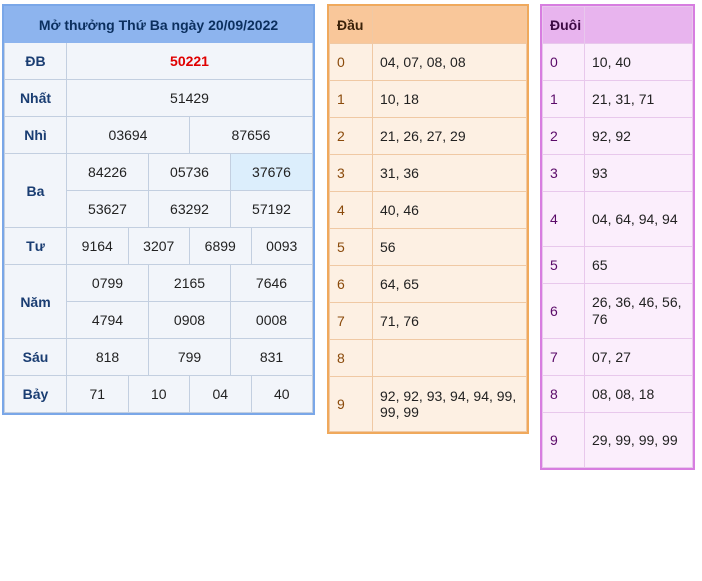  Describe the element at coordinates (563, 440) in the screenshot. I see `duoi-key: 9` at that location.